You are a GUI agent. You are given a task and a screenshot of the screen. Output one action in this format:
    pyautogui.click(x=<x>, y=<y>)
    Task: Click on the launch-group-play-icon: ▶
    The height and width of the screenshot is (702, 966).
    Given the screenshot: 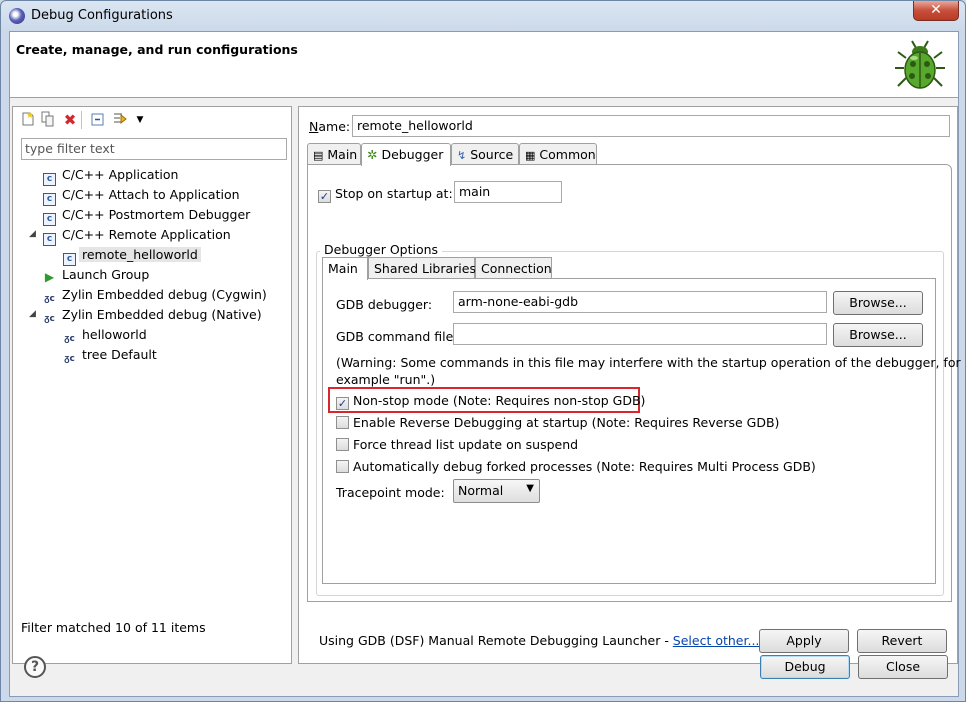 What is the action you would take?
    pyautogui.click(x=49, y=277)
    